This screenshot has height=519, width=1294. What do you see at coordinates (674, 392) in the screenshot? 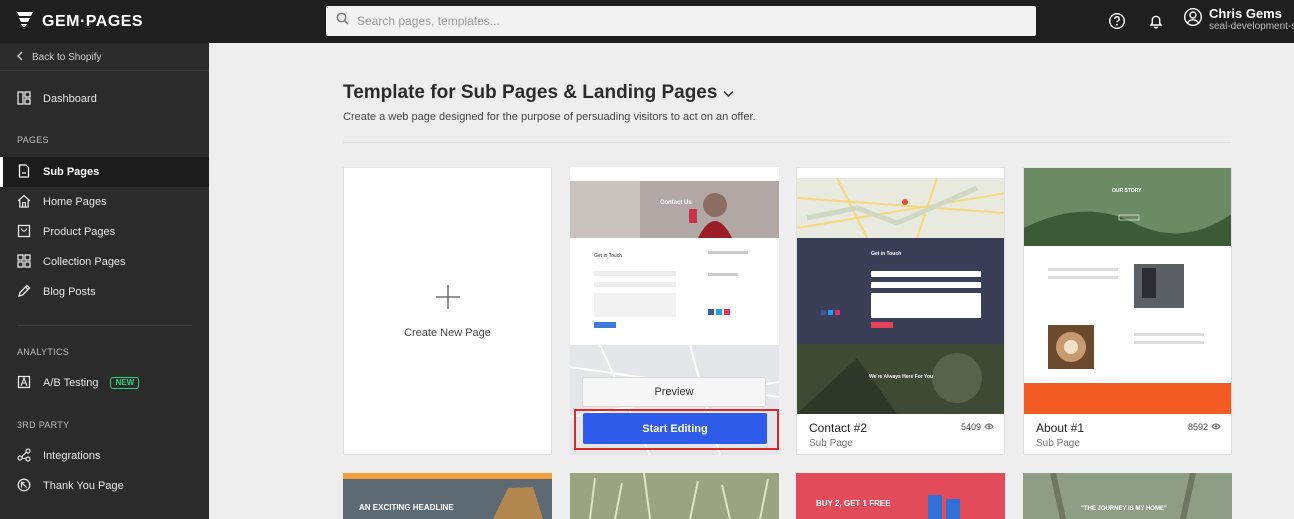
I see `preview-button: Preview` at bounding box center [674, 392].